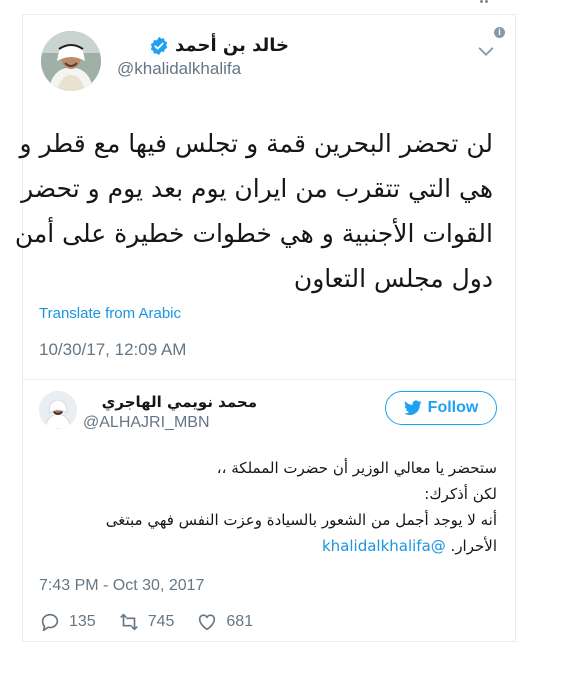  What do you see at coordinates (412, 408) in the screenshot?
I see `twitter-bird-icon` at bounding box center [412, 408].